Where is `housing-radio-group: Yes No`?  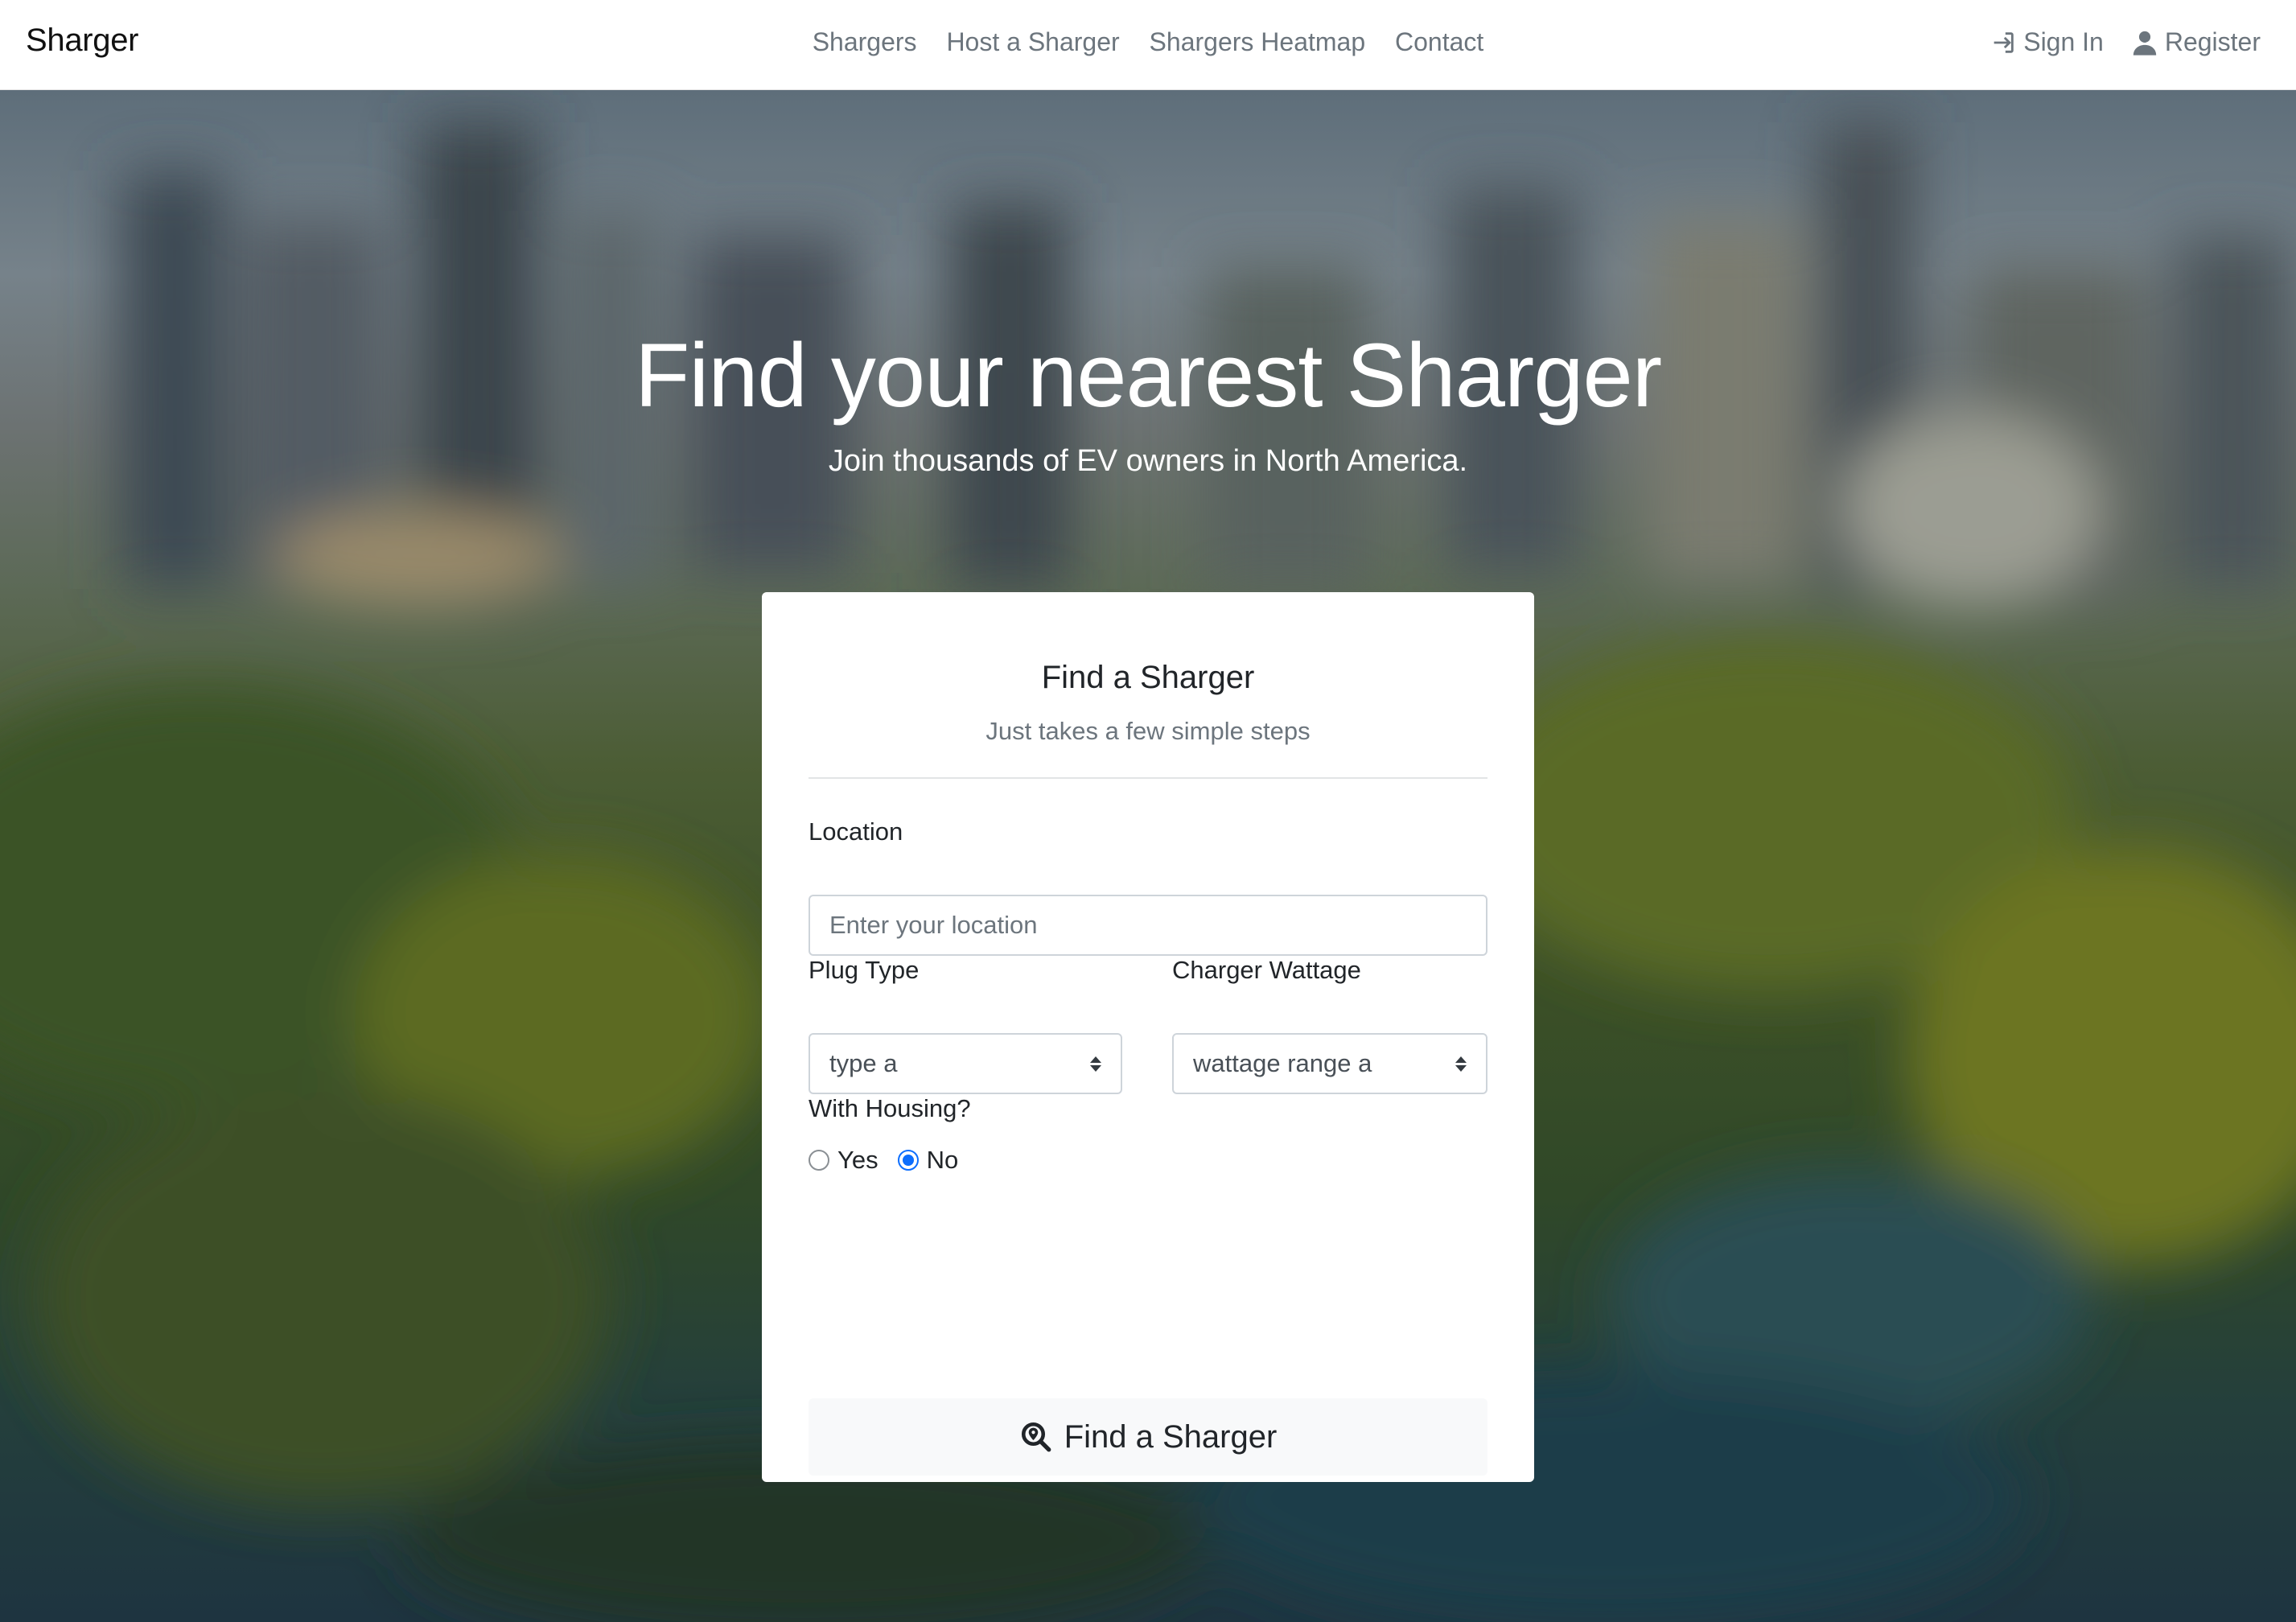
housing-radio-group: Yes No is located at coordinates (883, 1160).